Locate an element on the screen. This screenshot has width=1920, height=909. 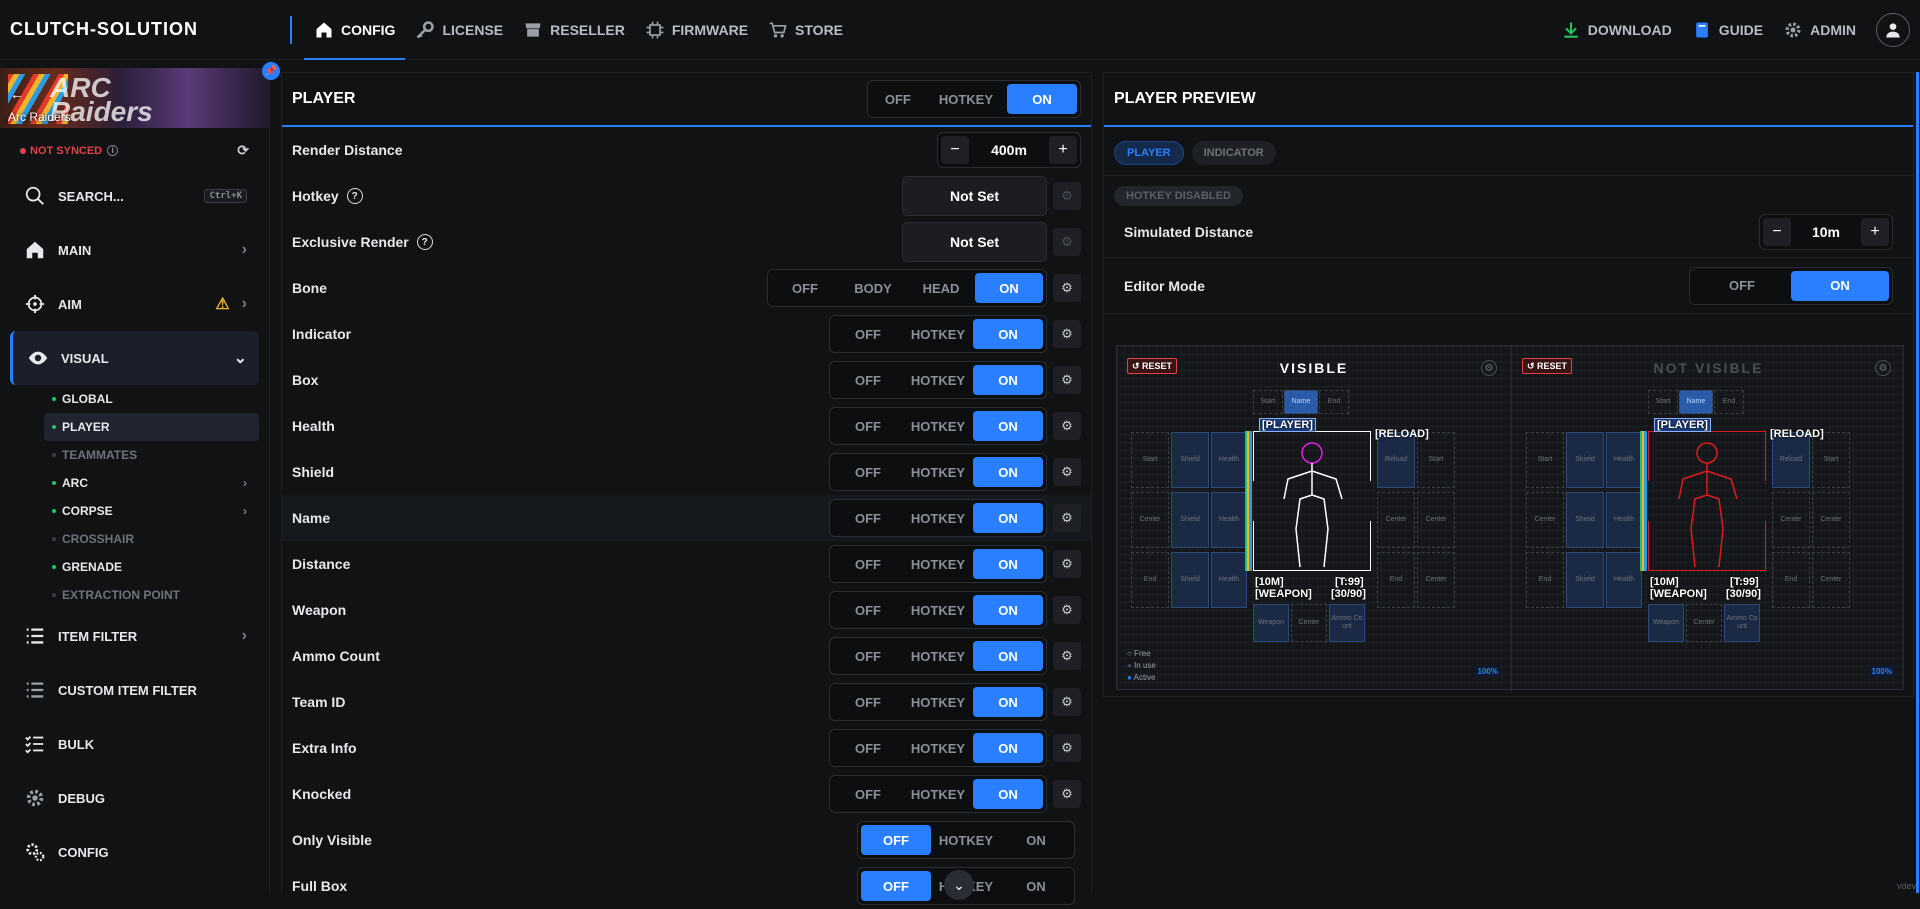
submenu-player: PLAYER is located at coordinates (151, 427).